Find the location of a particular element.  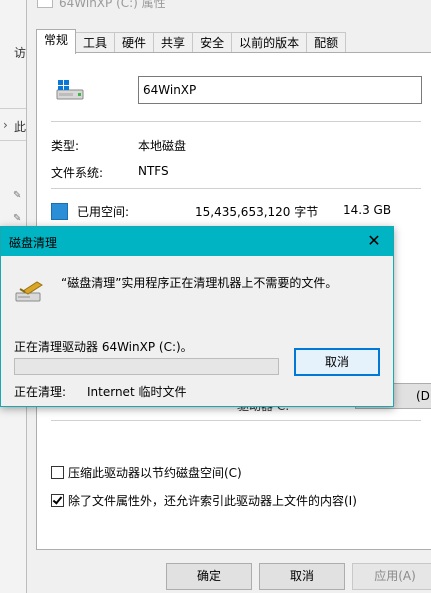

ok-button: 确定 is located at coordinates (209, 576).